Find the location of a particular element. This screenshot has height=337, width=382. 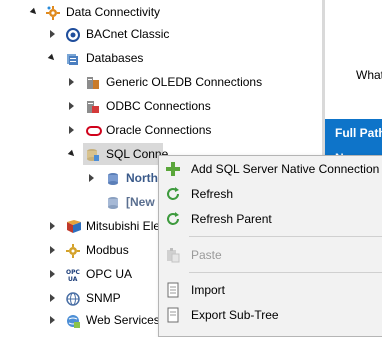

snmp-network-icon is located at coordinates (73, 298).